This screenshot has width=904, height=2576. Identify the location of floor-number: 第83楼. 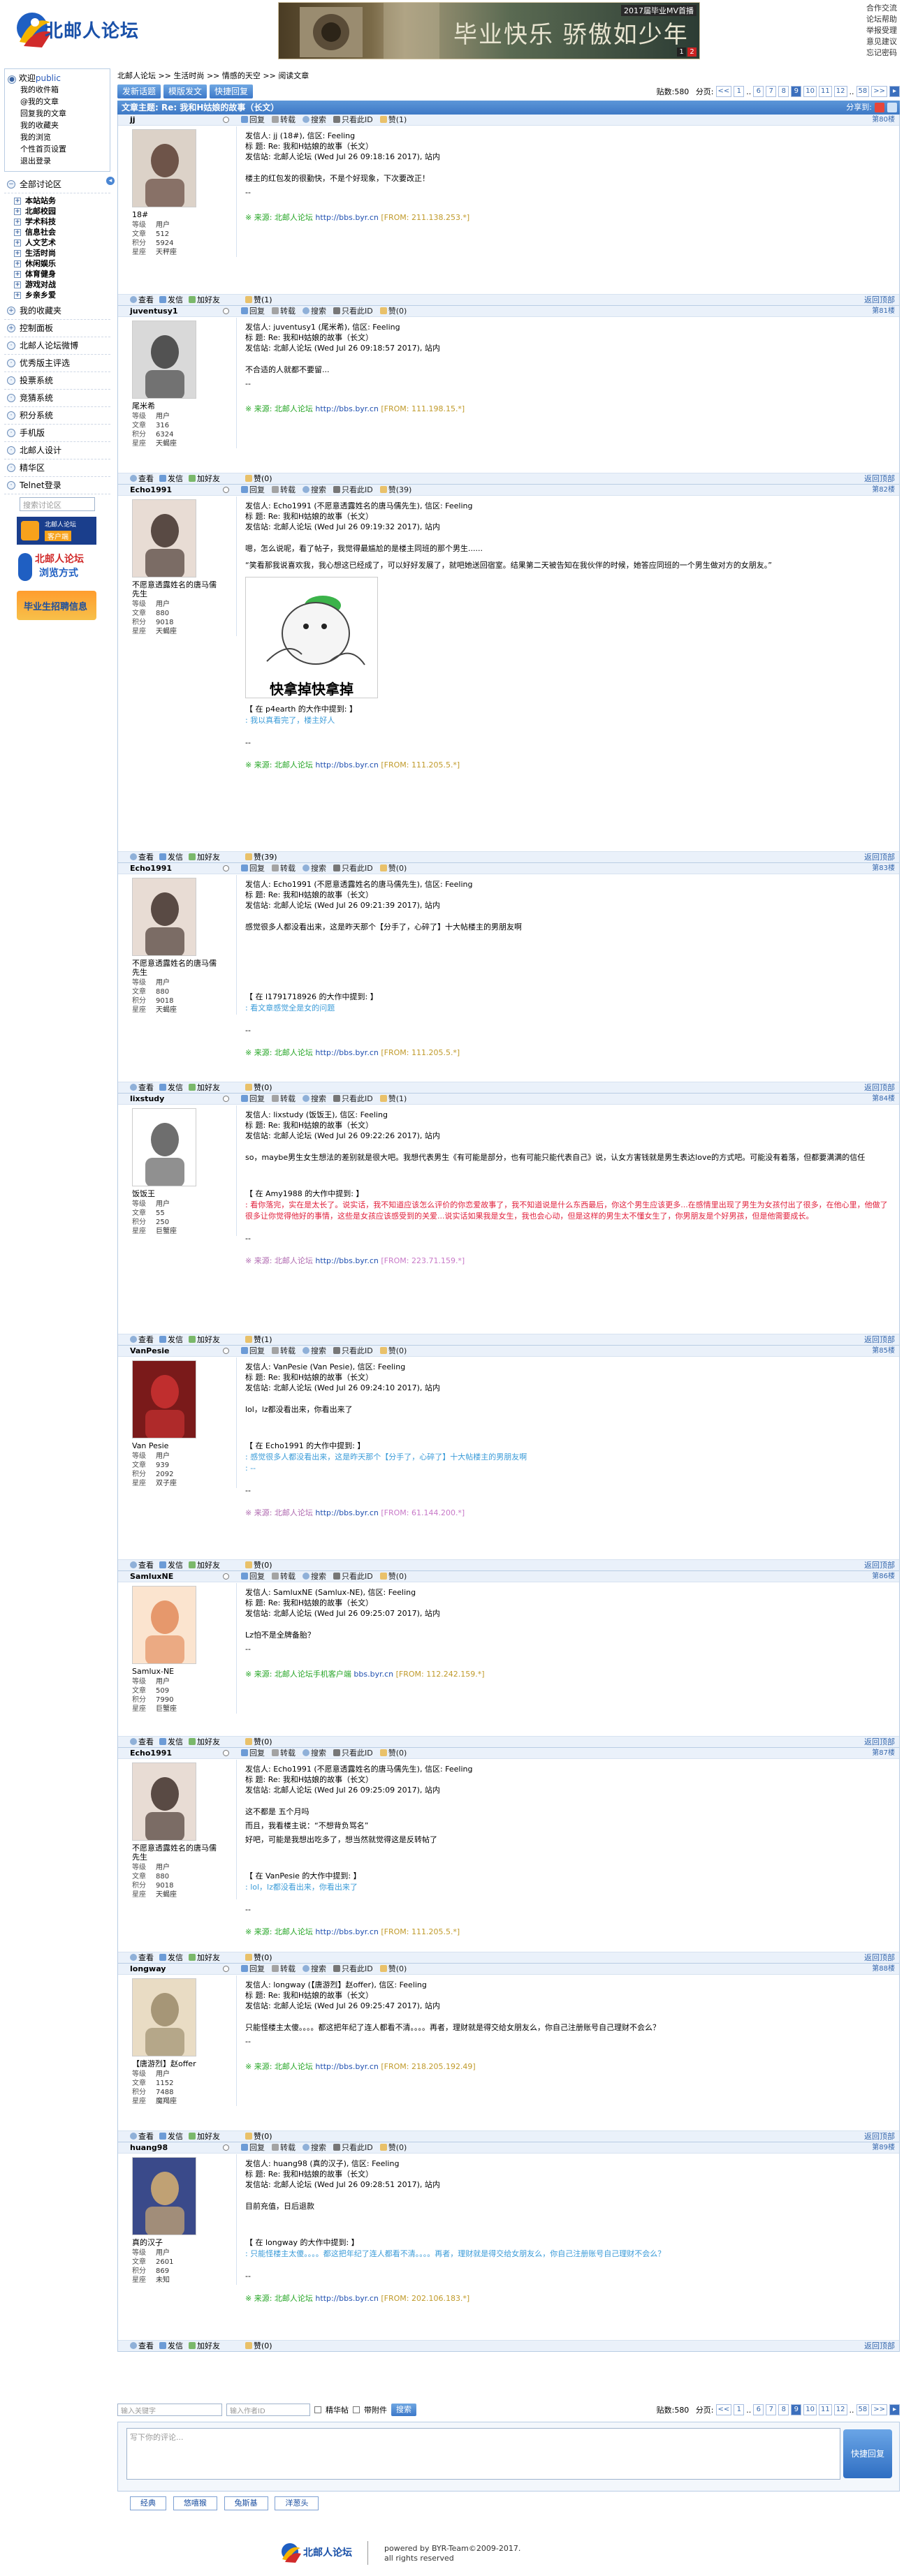
(883, 868).